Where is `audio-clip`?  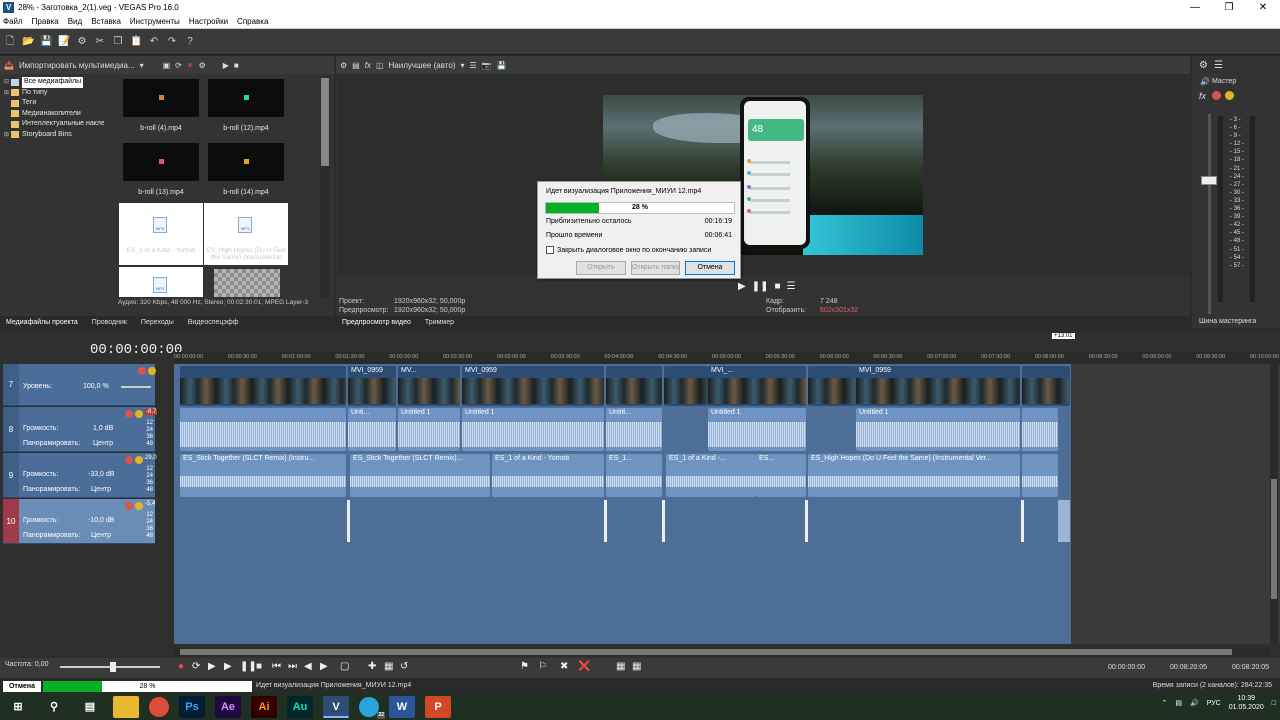
audio-clip is located at coordinates (1040, 429).